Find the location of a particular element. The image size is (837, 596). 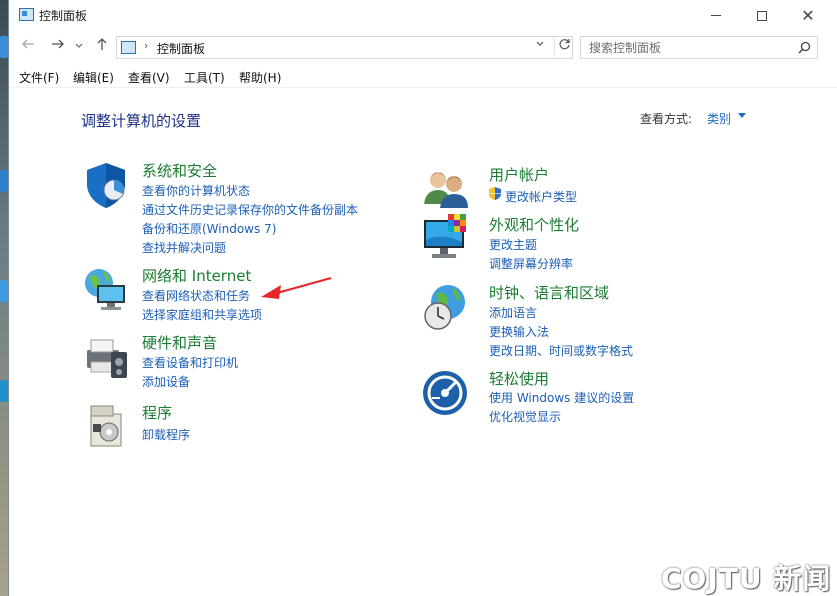

category-title: 轻松使用 is located at coordinates (519, 378).